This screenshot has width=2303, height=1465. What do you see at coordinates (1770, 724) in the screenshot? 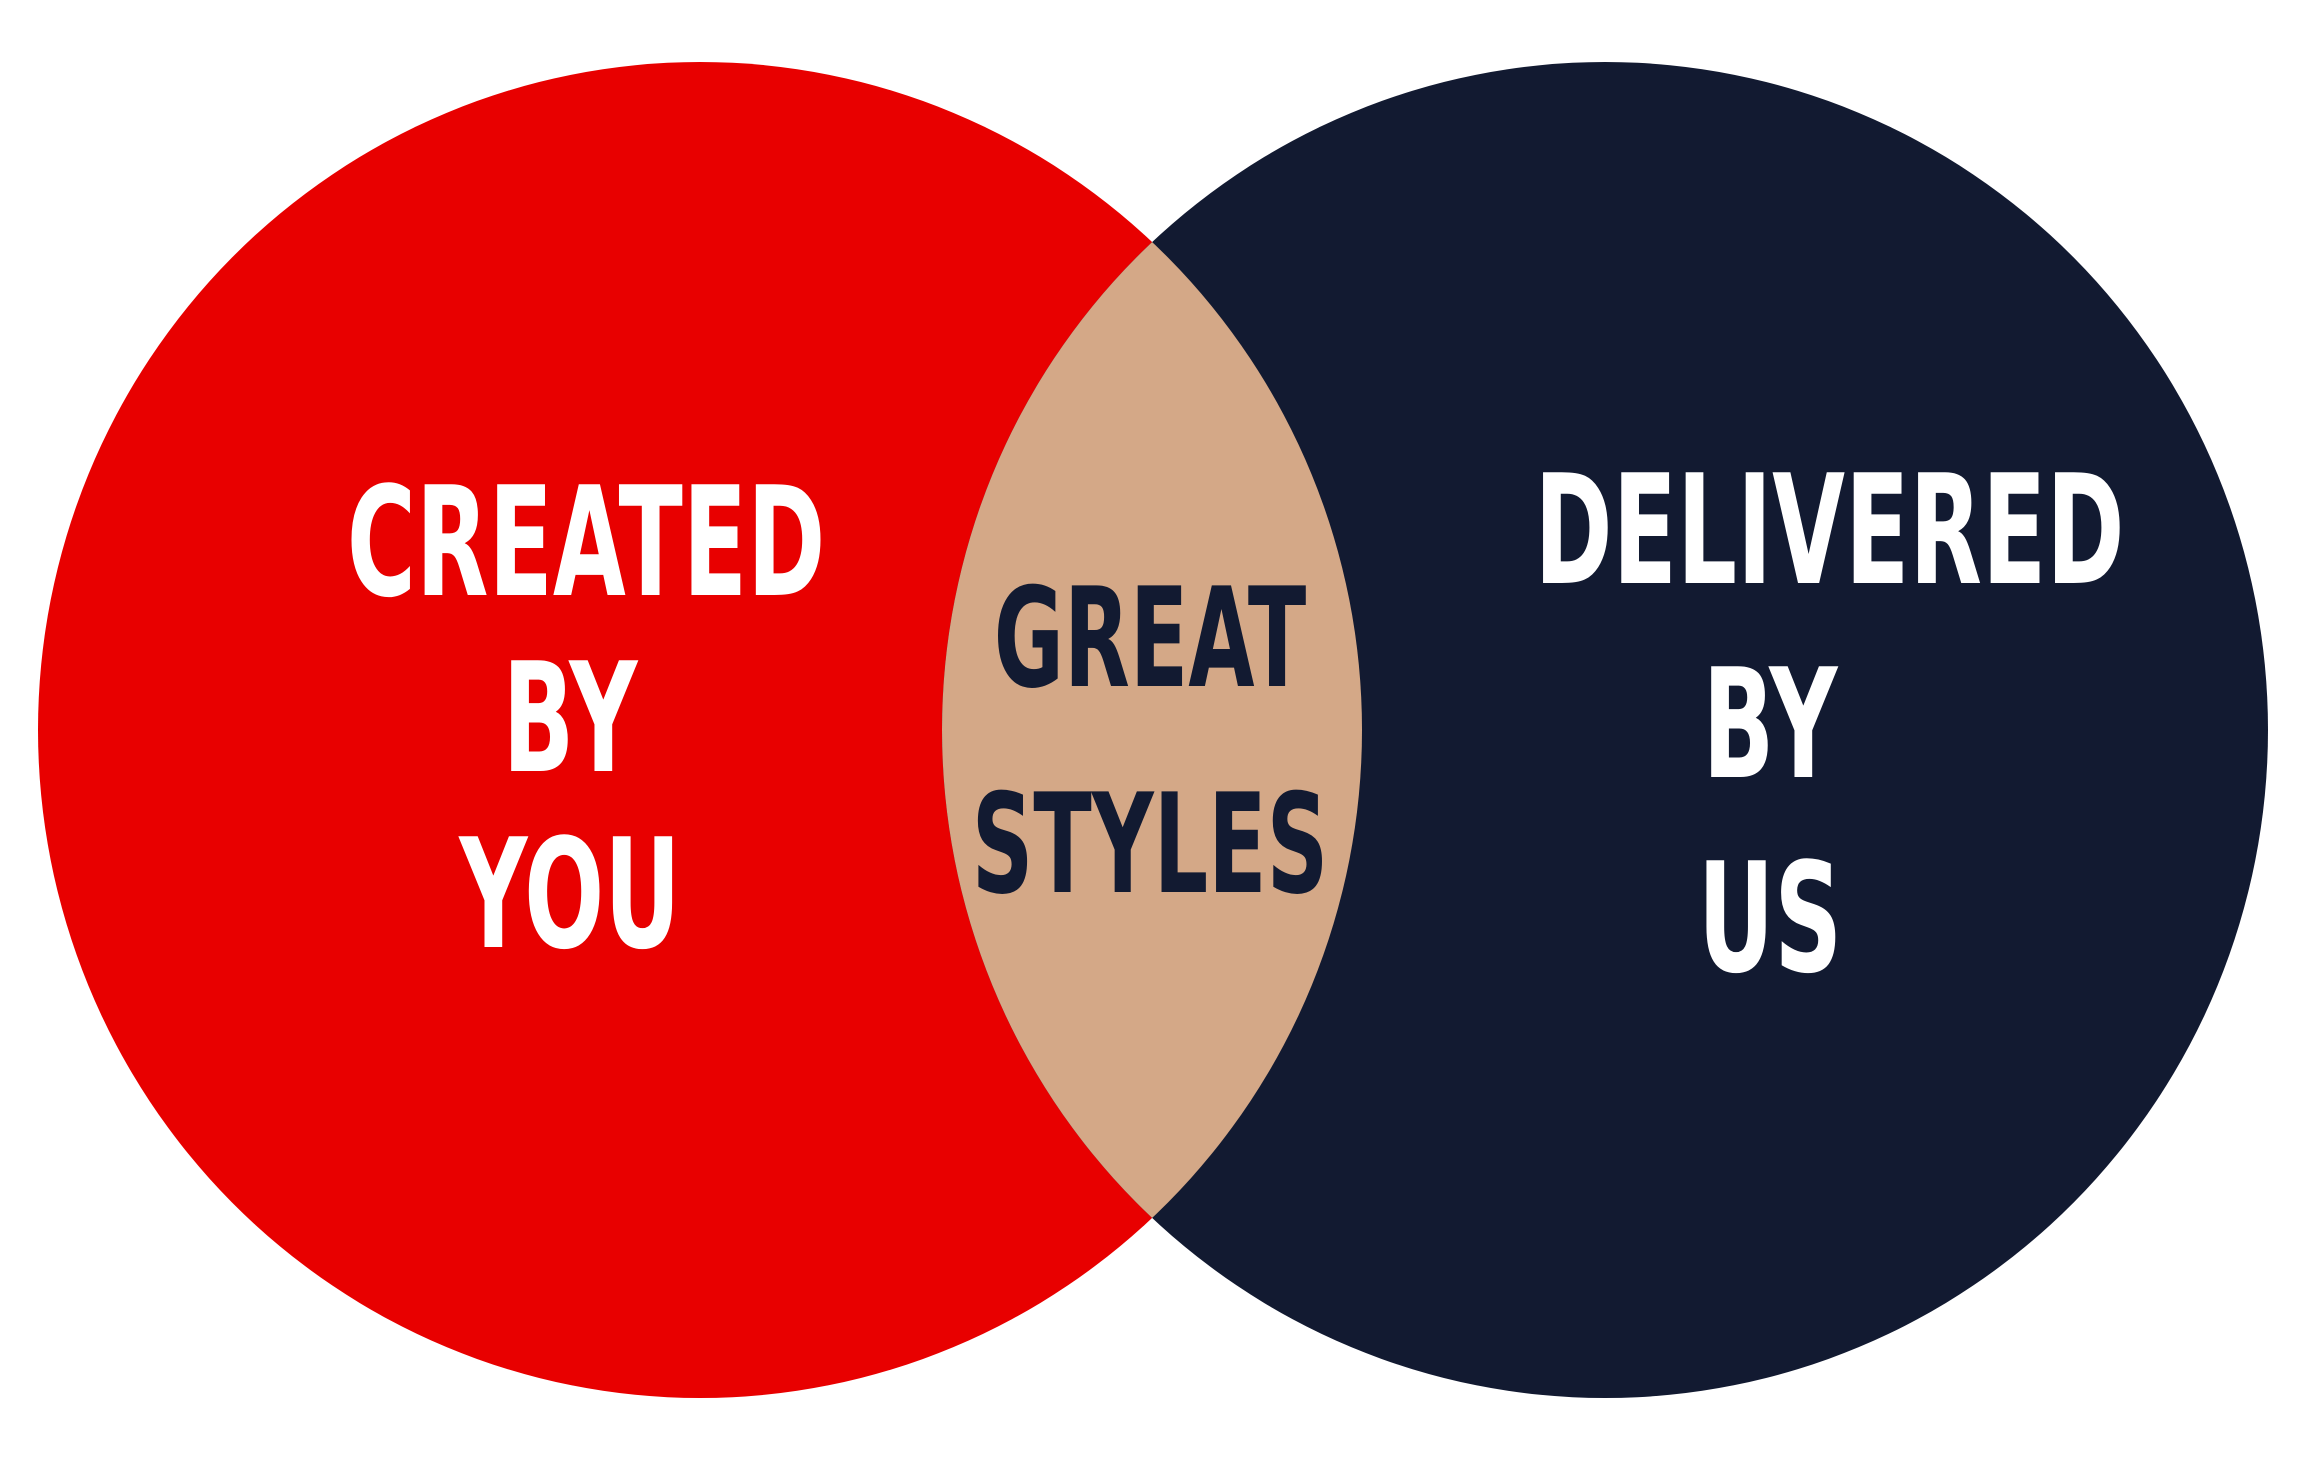
I see `right-label-line-2: BY` at bounding box center [1770, 724].